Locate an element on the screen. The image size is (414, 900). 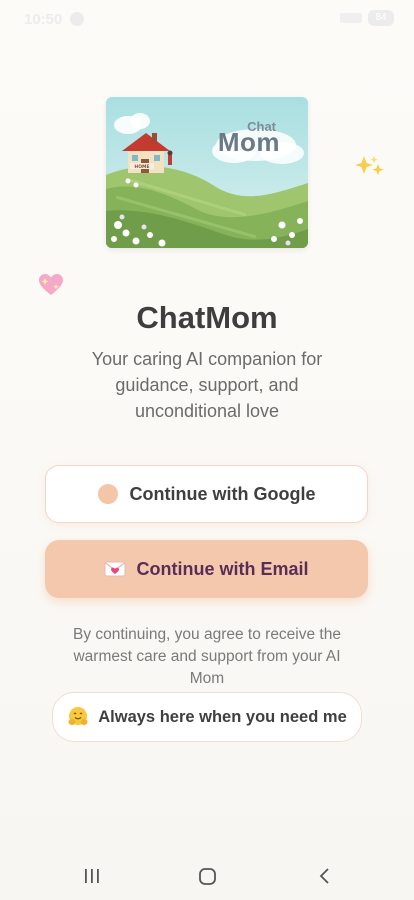
recents-icon is located at coordinates (92, 876).